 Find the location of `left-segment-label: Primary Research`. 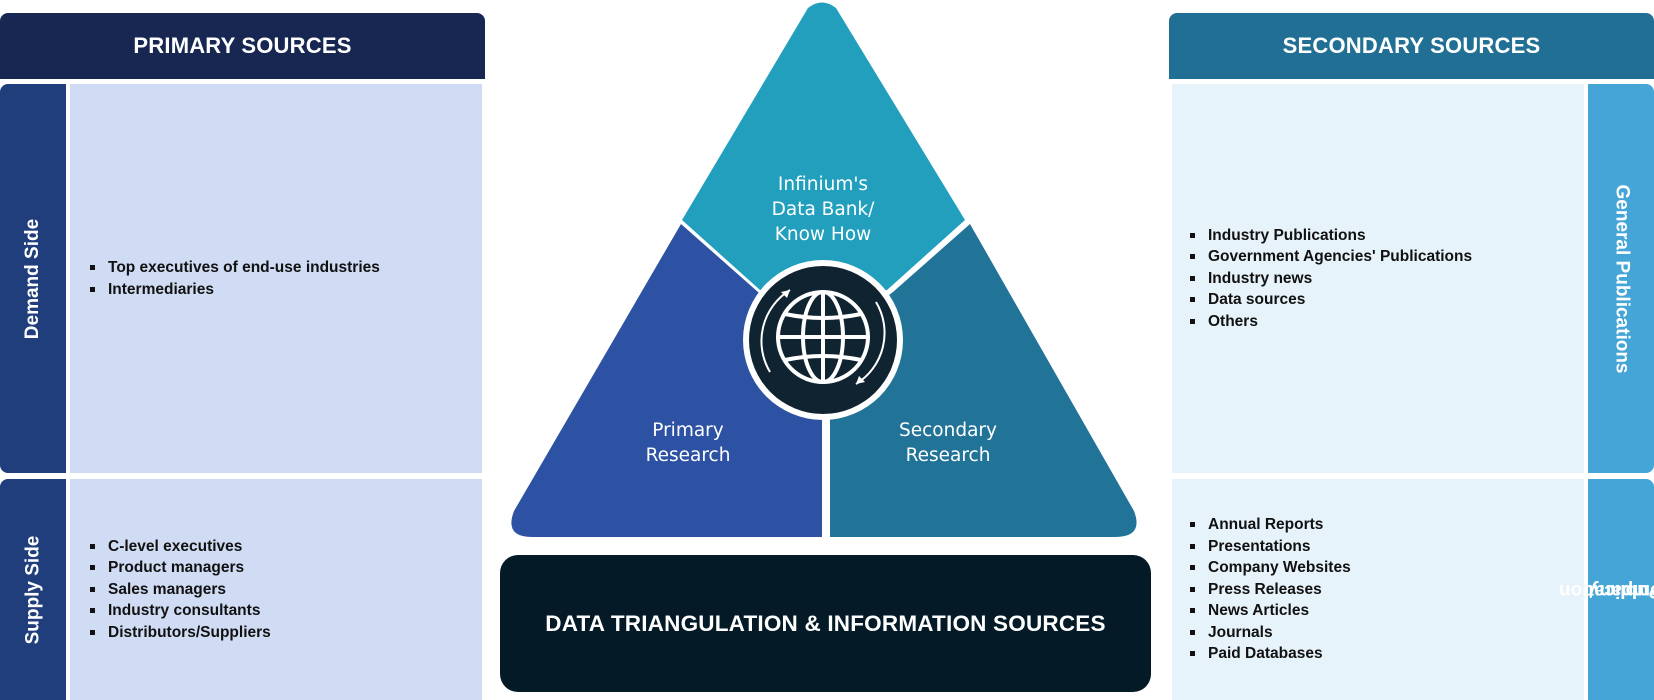

left-segment-label: Primary Research is located at coordinates (688, 443).